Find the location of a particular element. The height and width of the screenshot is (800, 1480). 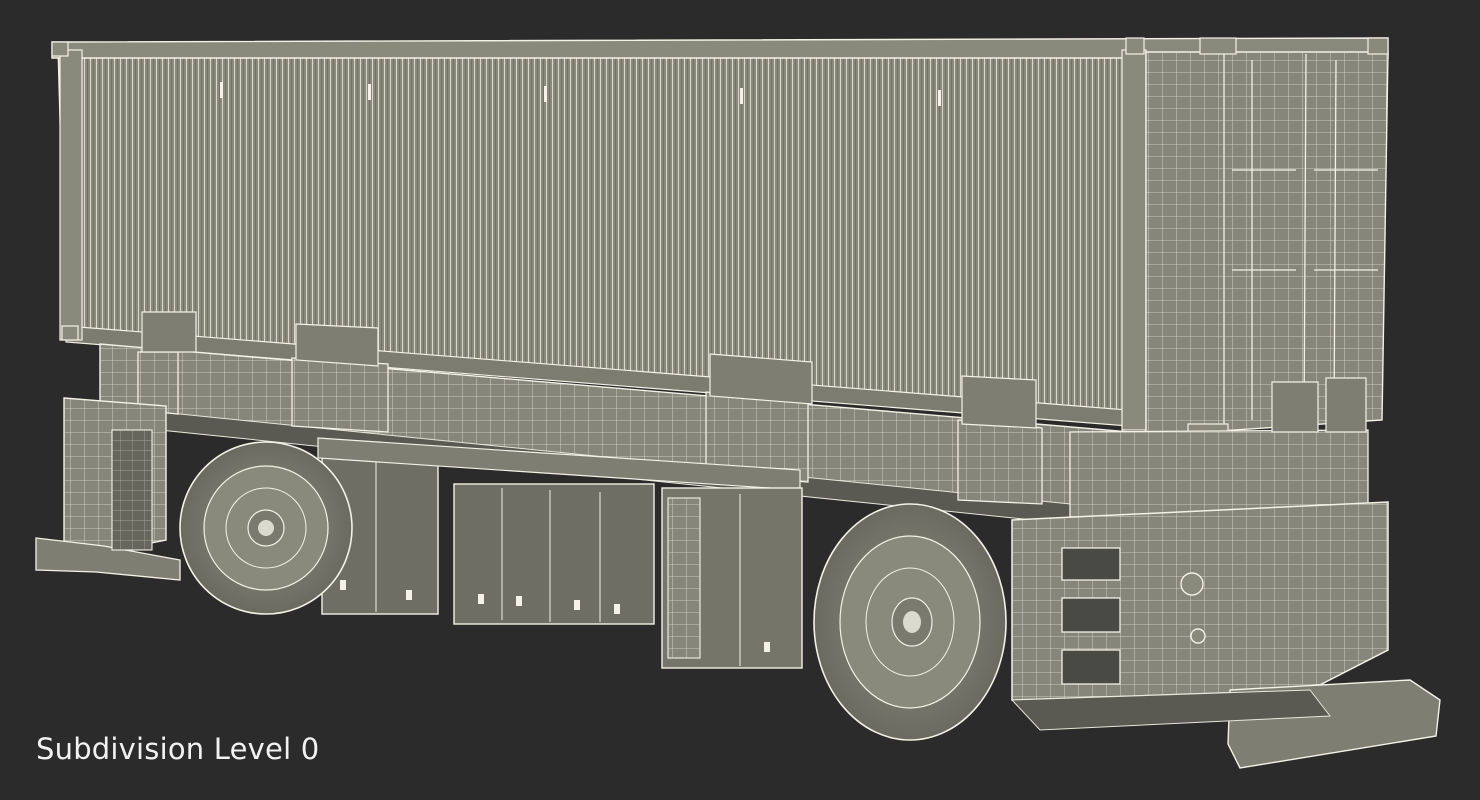

rear-light-icon is located at coordinates (1192, 584).